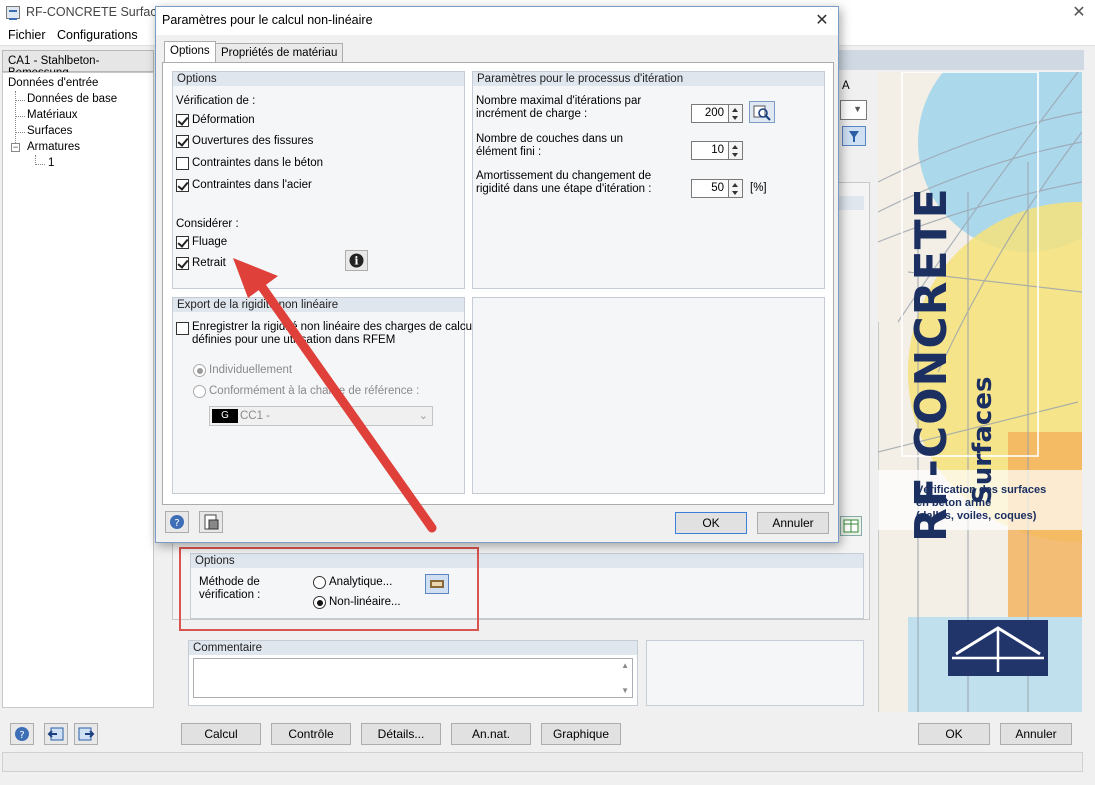 The width and height of the screenshot is (1095, 785). I want to click on comment-side-group, so click(755, 673).